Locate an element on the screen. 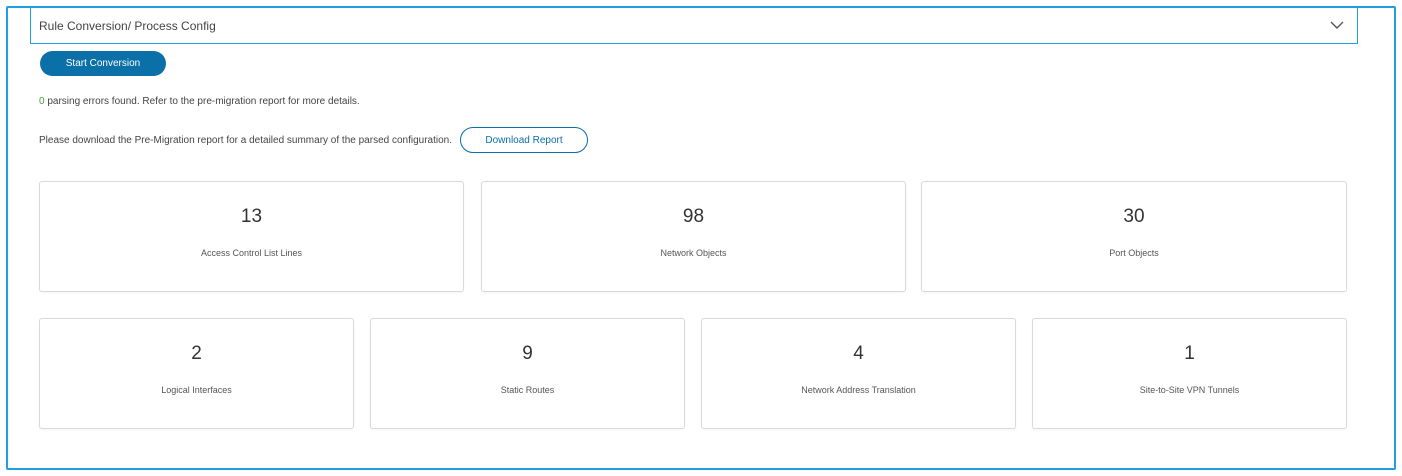 This screenshot has height=476, width=1402. stat-card-nat: 4 Network Address Translation is located at coordinates (858, 373).